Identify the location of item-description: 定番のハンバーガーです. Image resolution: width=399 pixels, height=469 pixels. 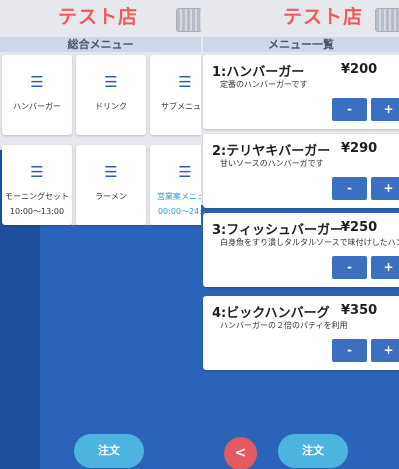
(264, 84).